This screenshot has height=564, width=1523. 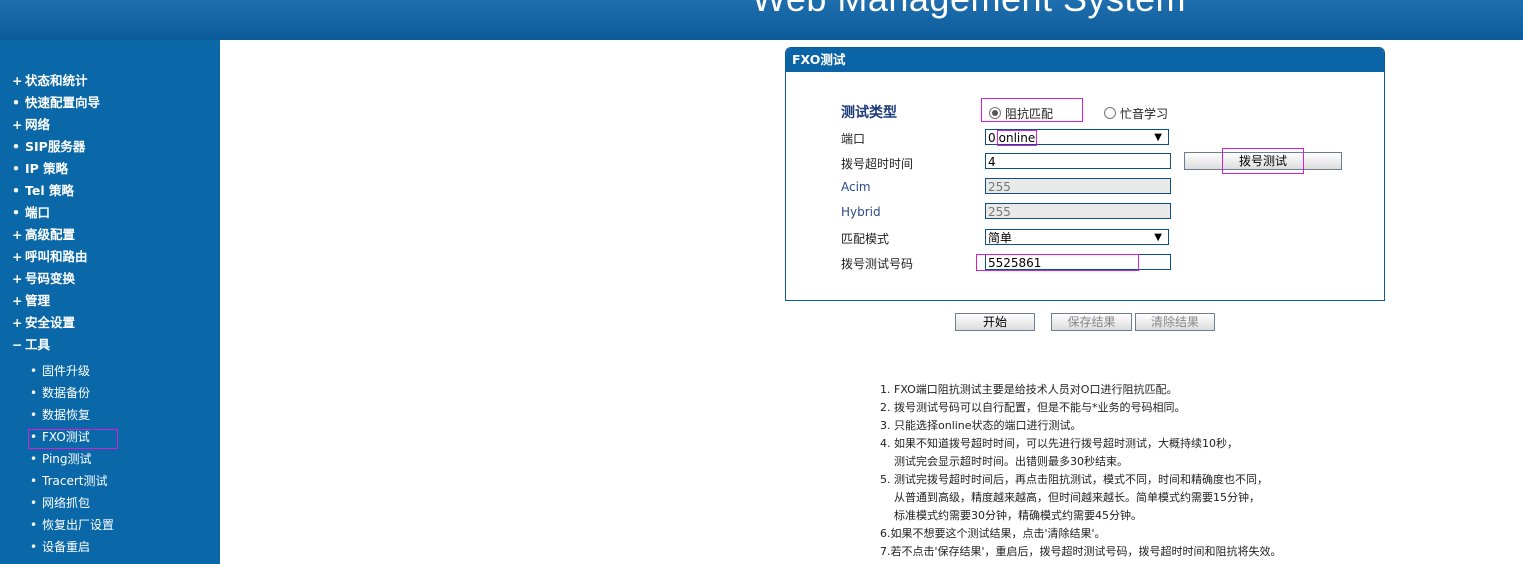 I want to click on sidebar-item-label: 高级配置, so click(x=50, y=234).